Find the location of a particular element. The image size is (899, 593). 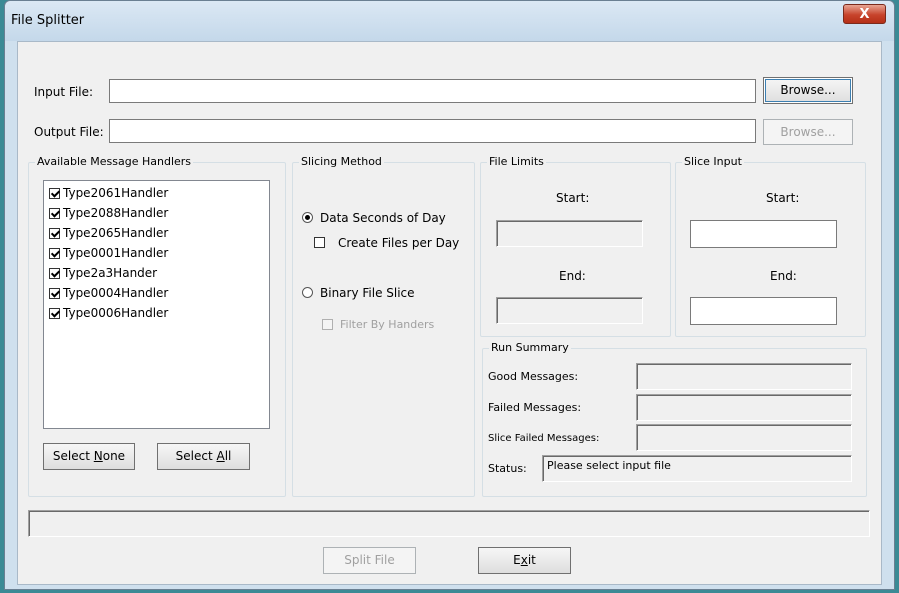

slice-input-start-field is located at coordinates (763, 234).